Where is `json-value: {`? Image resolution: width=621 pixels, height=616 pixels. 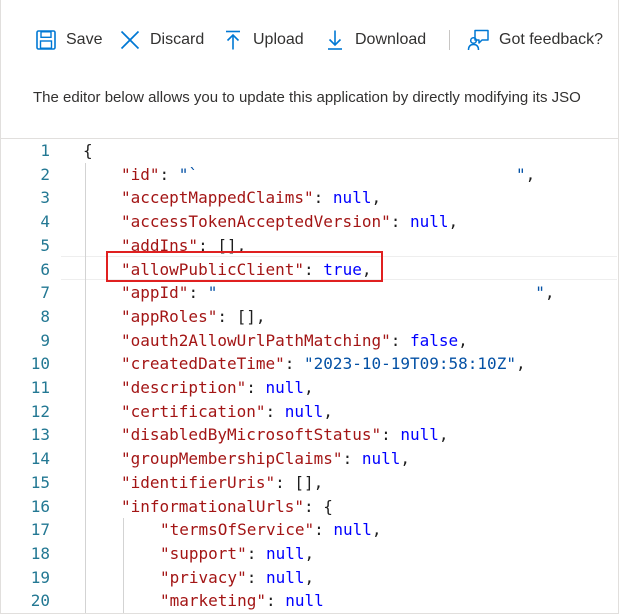
json-value: { is located at coordinates (328, 506).